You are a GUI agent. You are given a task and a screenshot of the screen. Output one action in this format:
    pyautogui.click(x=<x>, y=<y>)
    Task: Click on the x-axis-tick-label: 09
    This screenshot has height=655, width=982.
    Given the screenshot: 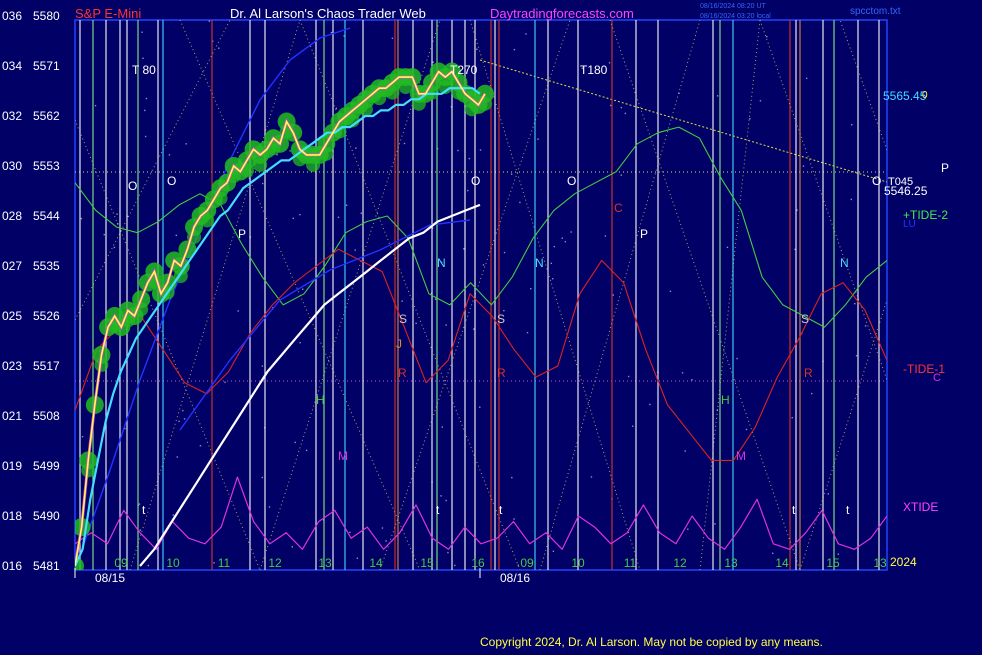 What is the action you would take?
    pyautogui.click(x=121, y=563)
    